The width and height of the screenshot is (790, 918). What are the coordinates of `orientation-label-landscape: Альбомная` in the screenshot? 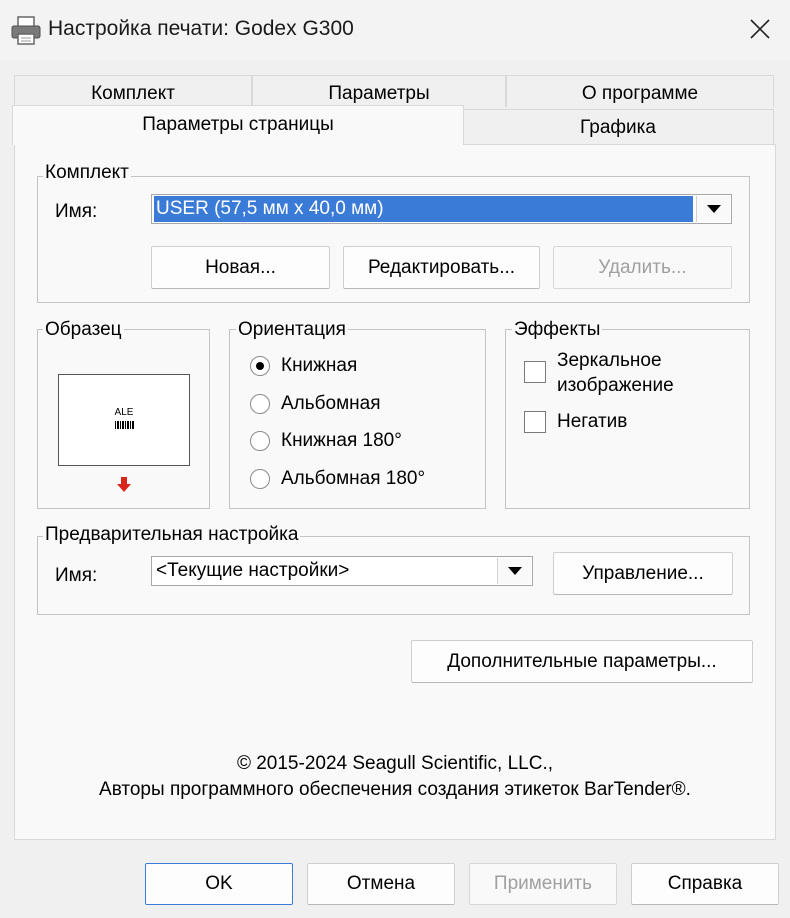 It's located at (331, 403).